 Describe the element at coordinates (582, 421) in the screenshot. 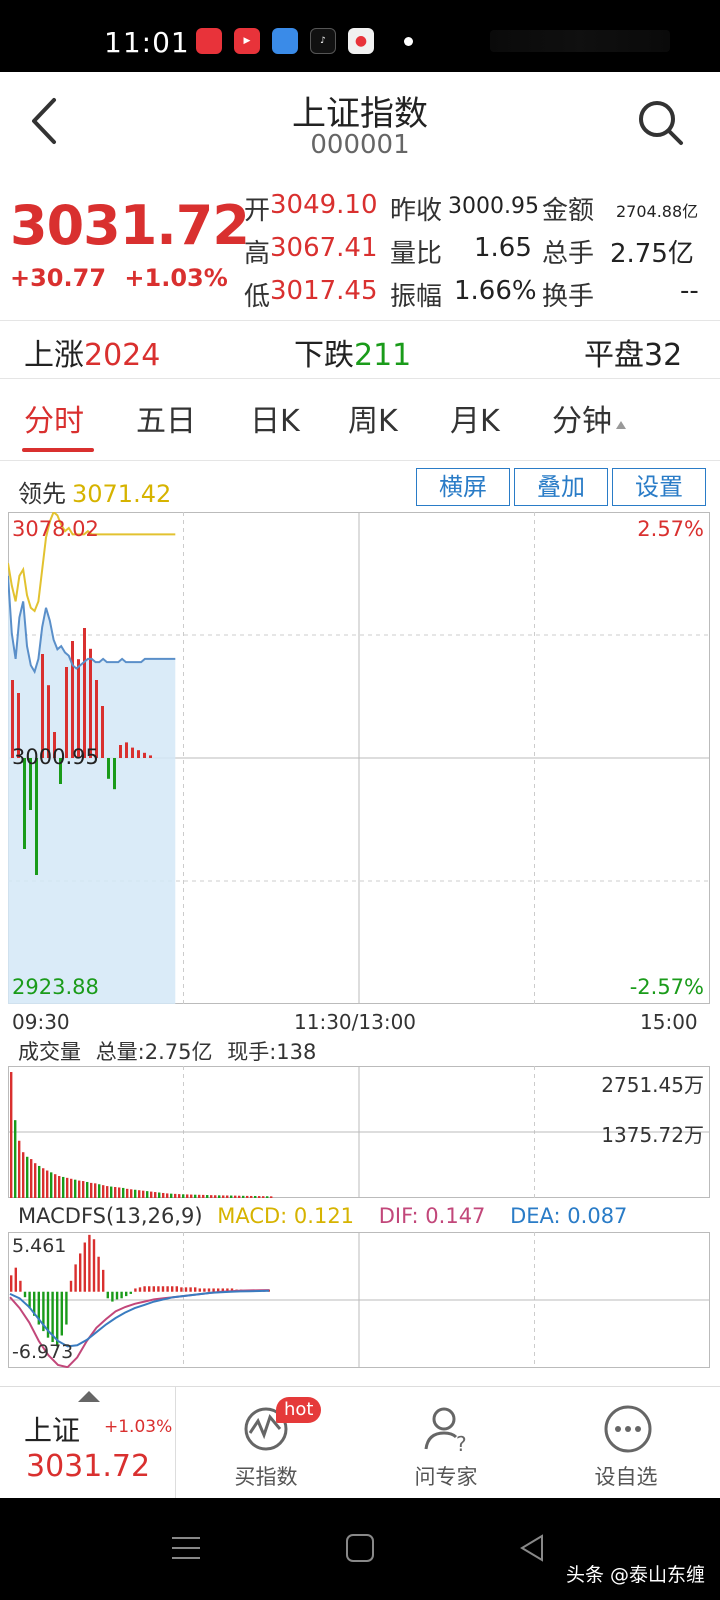

I see `tab-minute-label: 分钟` at that location.